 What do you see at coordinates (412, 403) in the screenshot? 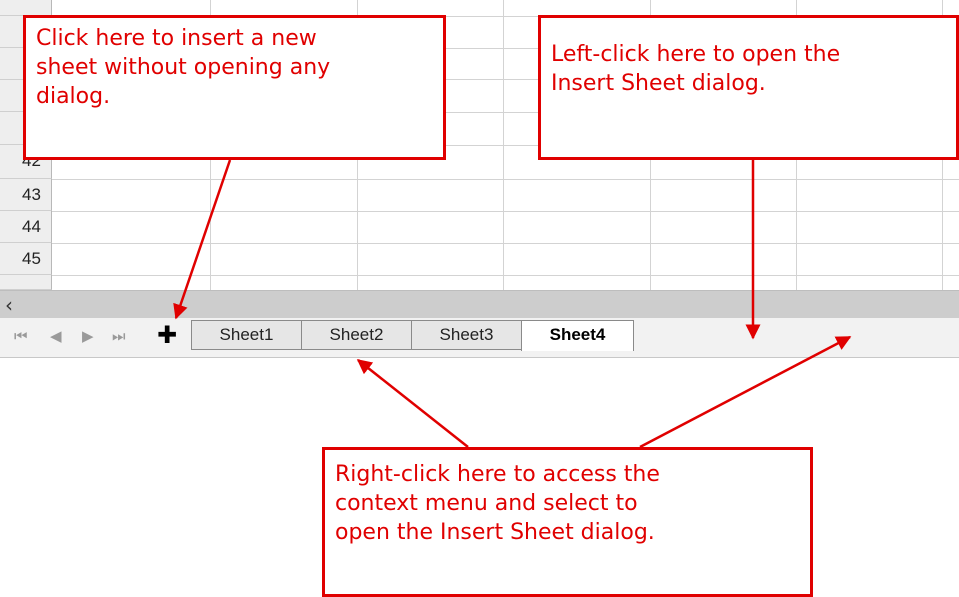
I see `arrow-to-sheet2` at bounding box center [412, 403].